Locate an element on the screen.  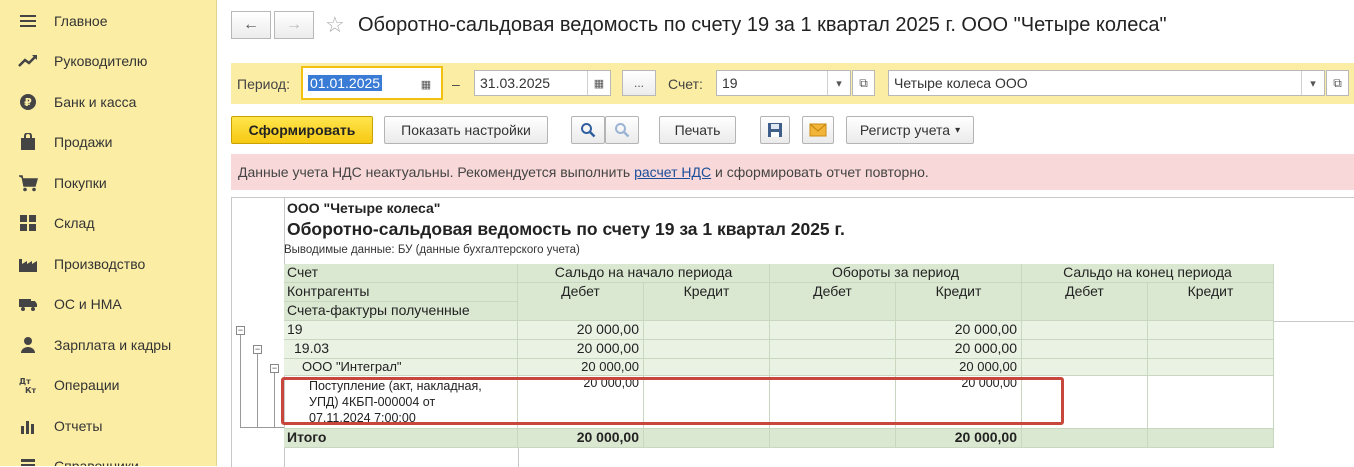
sidebar-item-label: Банк и касса is located at coordinates (95, 102).